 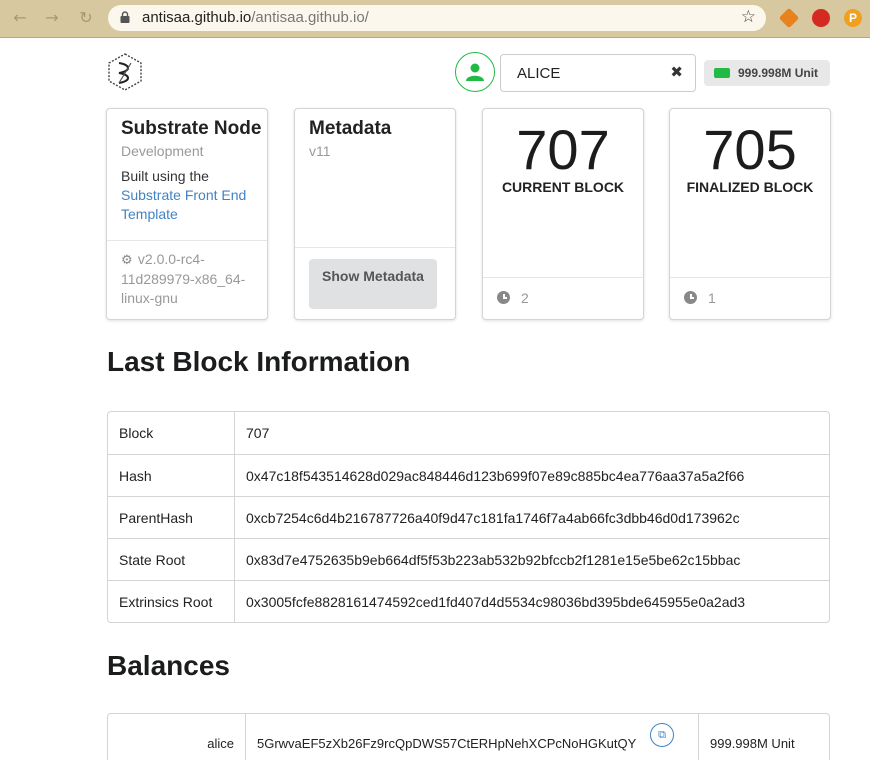 I want to click on finalized-block-timer: 1, so click(x=712, y=298).